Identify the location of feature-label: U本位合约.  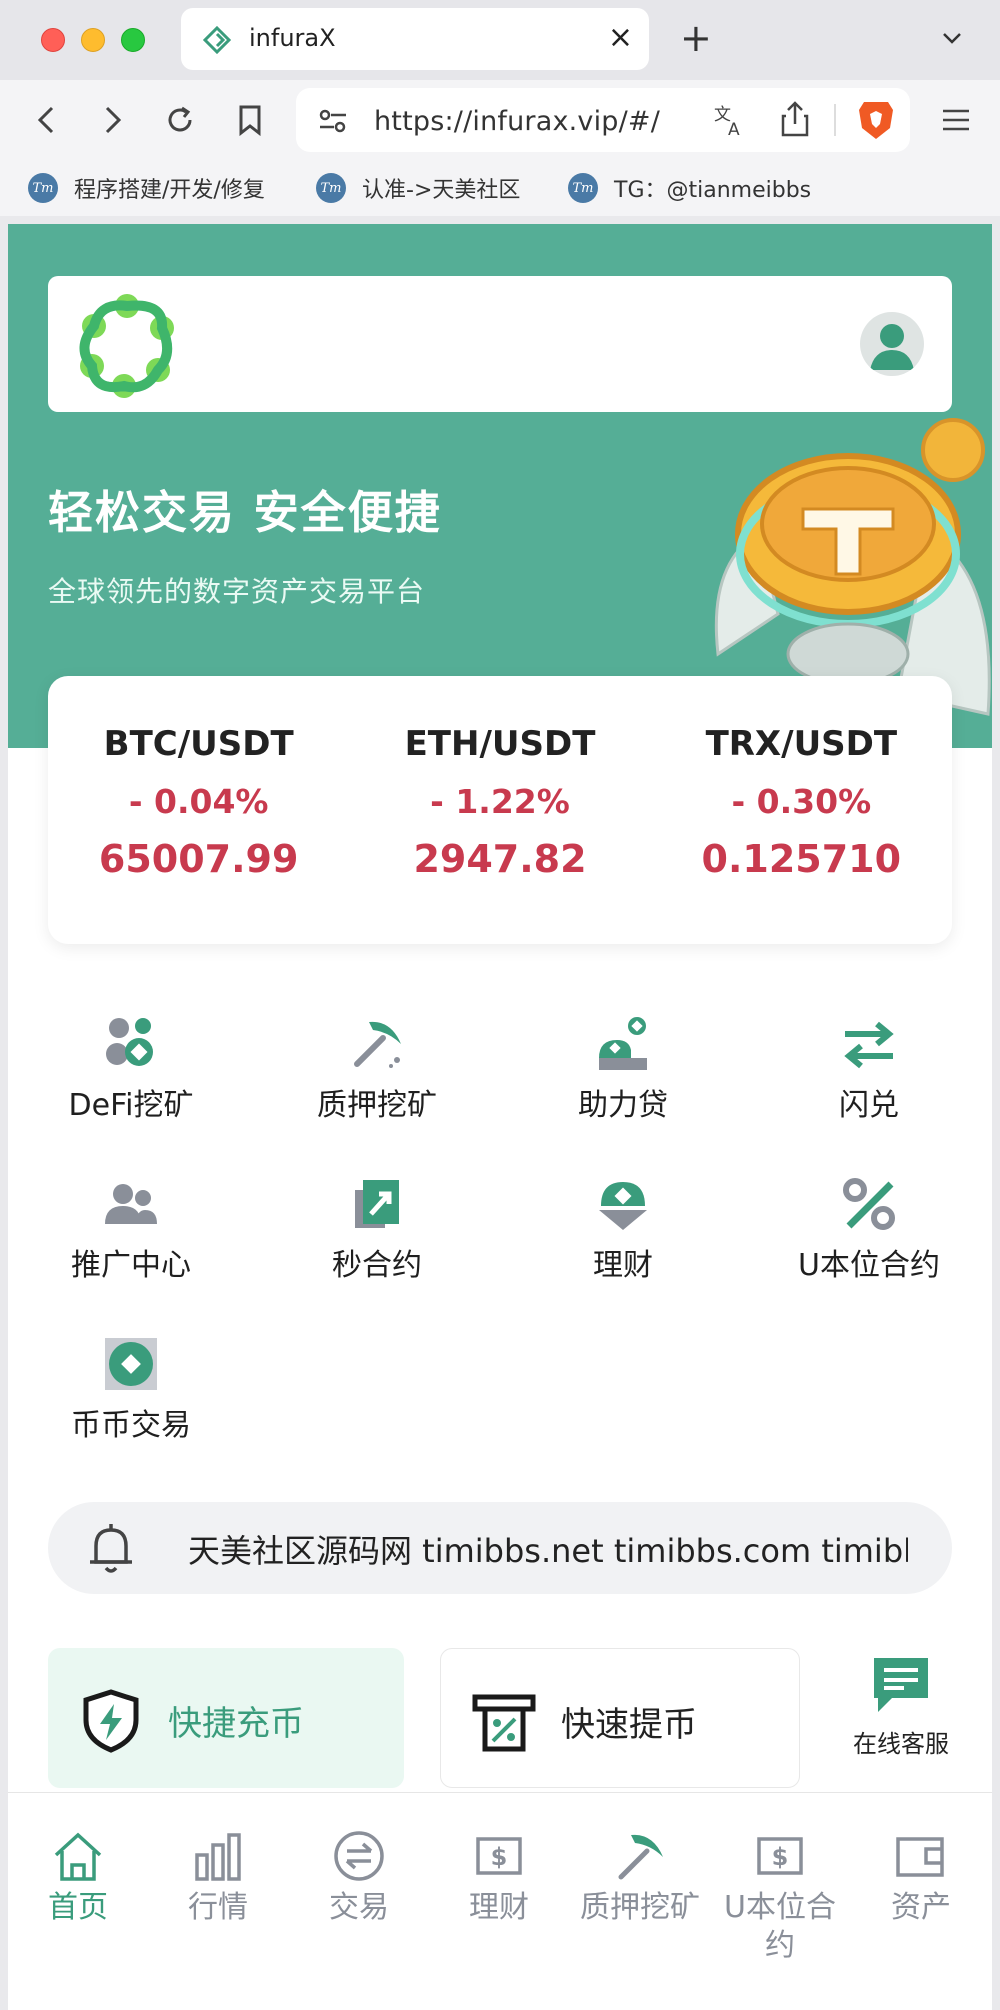
(869, 1265).